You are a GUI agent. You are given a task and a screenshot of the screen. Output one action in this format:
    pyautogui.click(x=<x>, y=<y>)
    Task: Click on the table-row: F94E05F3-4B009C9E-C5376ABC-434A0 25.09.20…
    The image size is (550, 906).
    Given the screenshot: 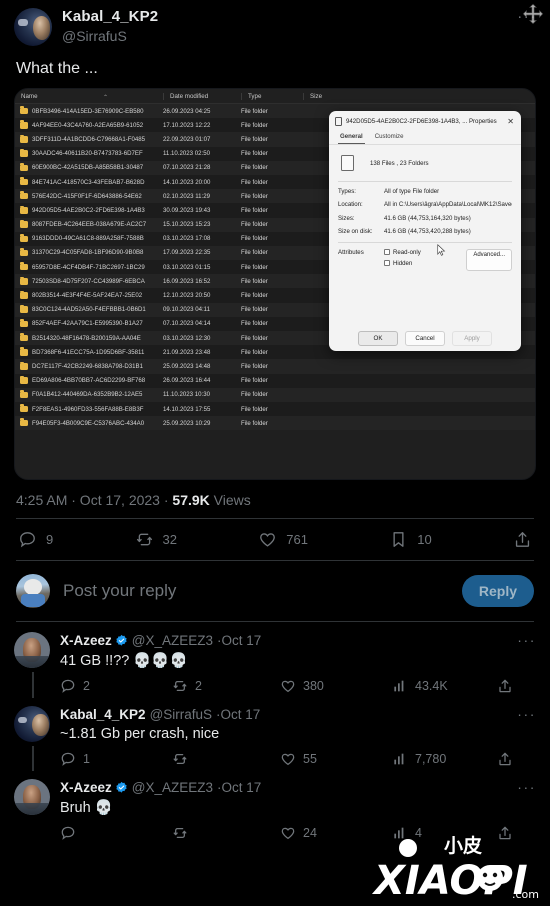 What is the action you would take?
    pyautogui.click(x=275, y=423)
    